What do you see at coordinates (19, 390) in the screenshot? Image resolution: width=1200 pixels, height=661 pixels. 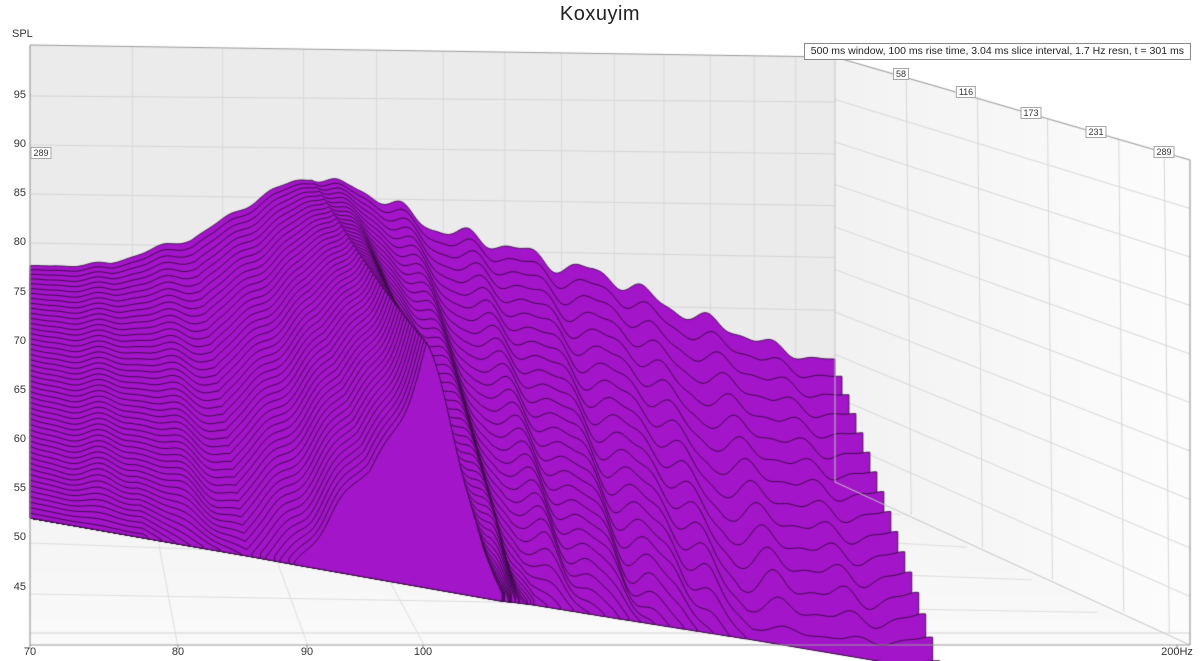 I see `spl-tick-label: 65` at bounding box center [19, 390].